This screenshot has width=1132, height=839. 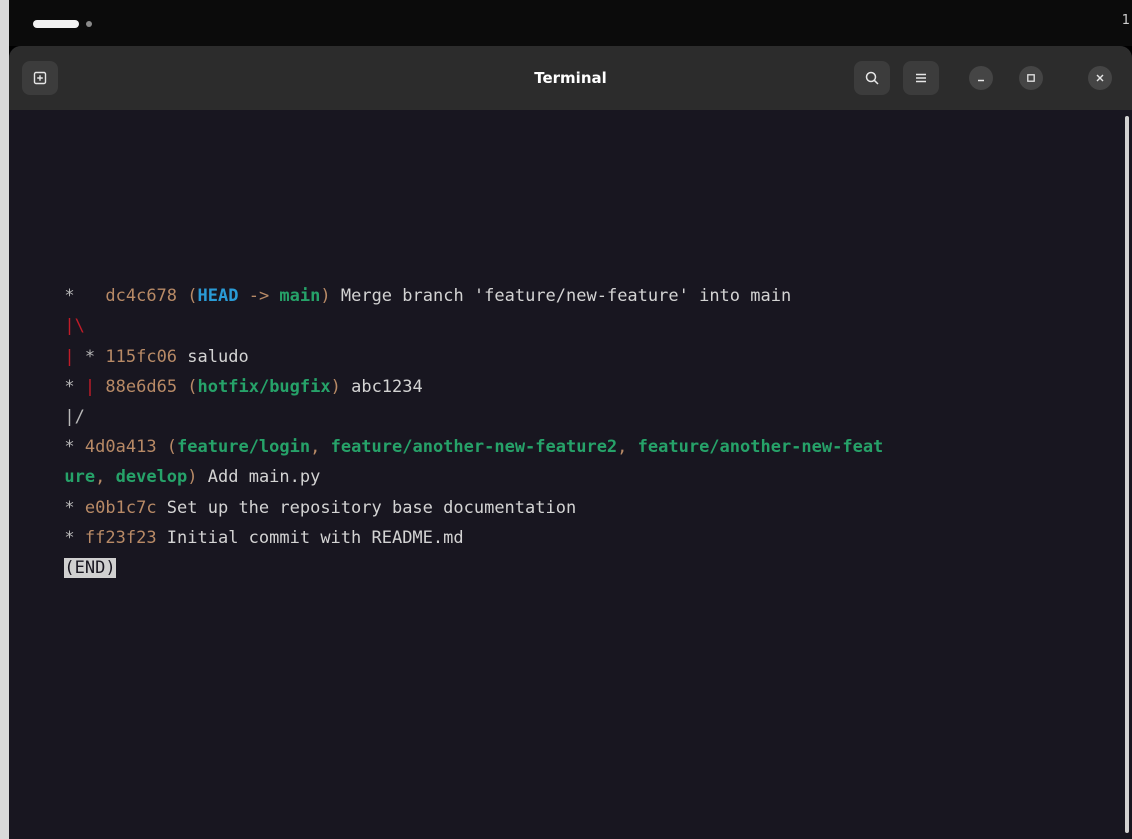 What do you see at coordinates (100, 387) in the screenshot?
I see `graph-glyph` at bounding box center [100, 387].